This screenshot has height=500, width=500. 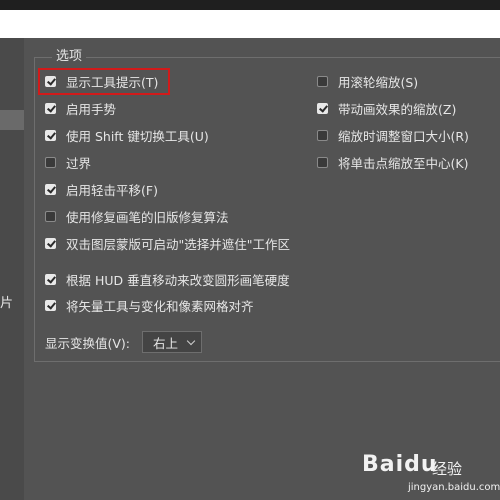 I want to click on option-flick-panning: 启用轻击平移(F), so click(x=101, y=189).